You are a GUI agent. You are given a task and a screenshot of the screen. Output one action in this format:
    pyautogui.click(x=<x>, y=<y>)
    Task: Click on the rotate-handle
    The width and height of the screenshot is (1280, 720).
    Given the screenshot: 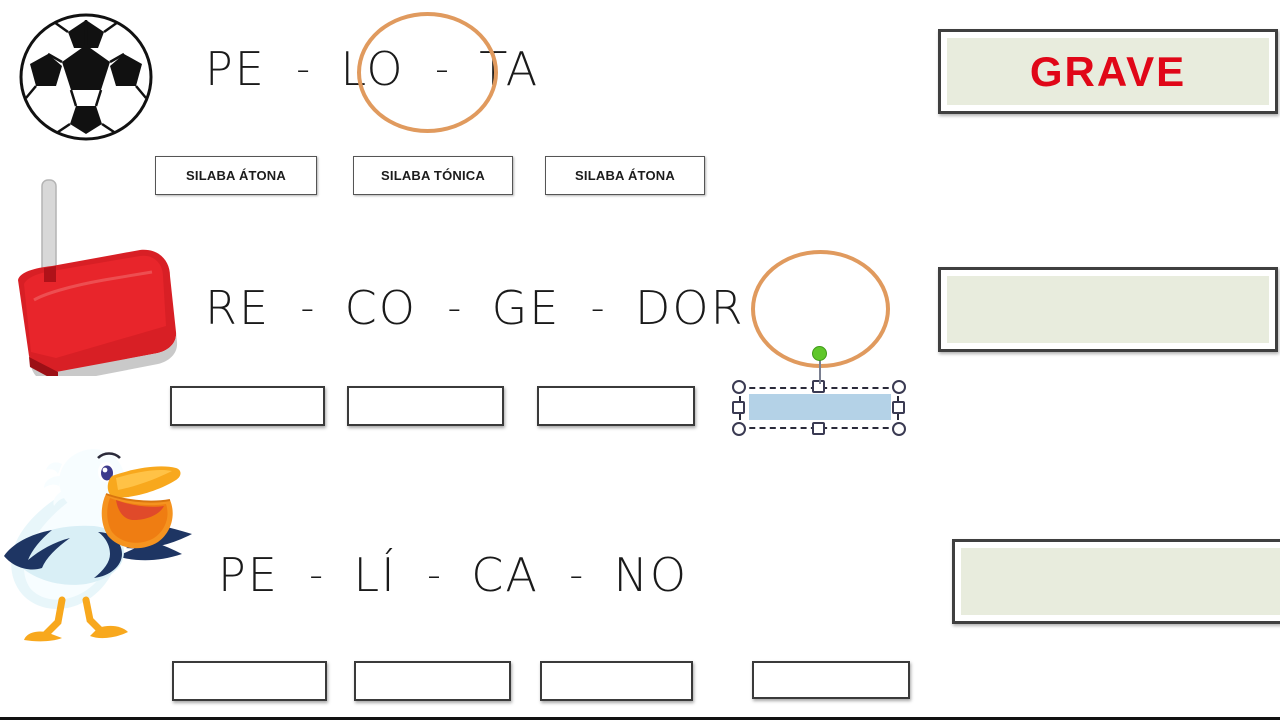 What is the action you would take?
    pyautogui.click(x=819, y=353)
    